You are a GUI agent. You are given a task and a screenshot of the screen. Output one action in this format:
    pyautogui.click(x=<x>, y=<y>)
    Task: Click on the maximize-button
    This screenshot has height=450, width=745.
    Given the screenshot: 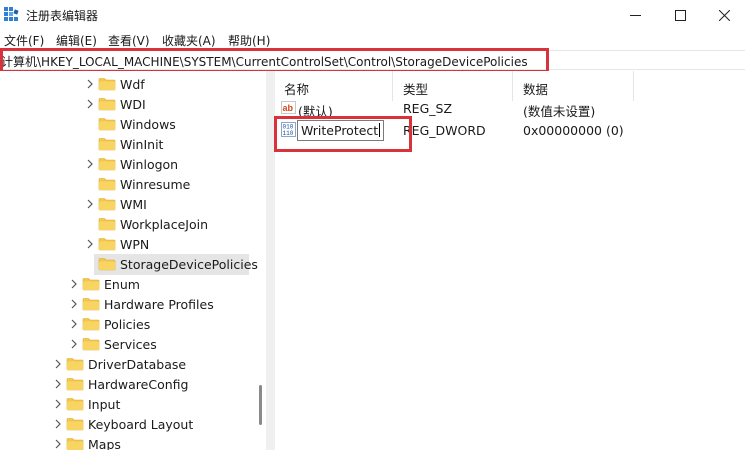 What is the action you would take?
    pyautogui.click(x=680, y=15)
    